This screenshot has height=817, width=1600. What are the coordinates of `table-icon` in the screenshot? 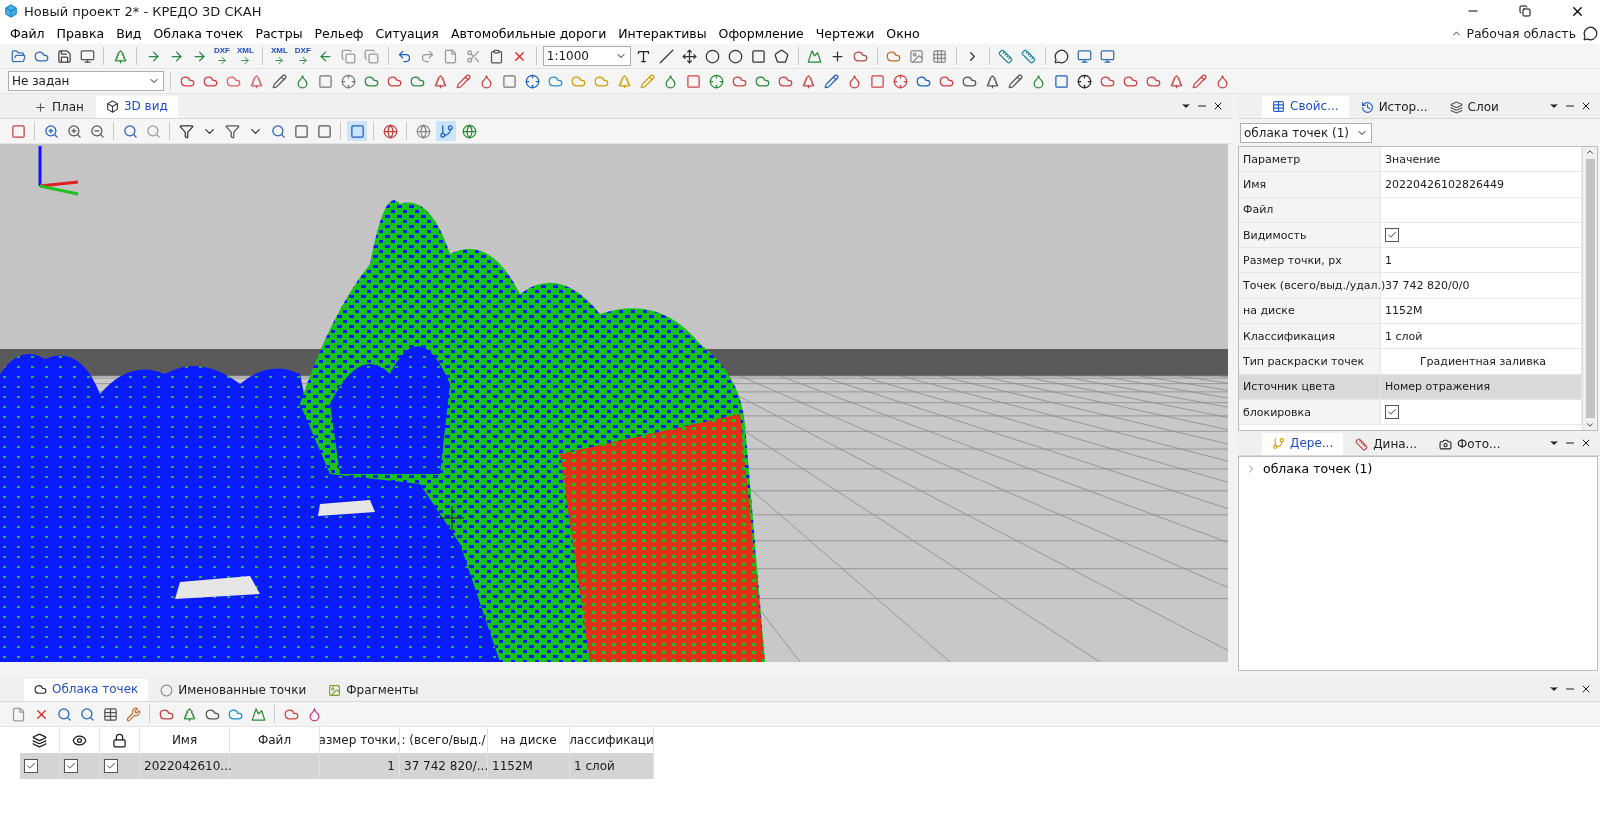 It's located at (1278, 106).